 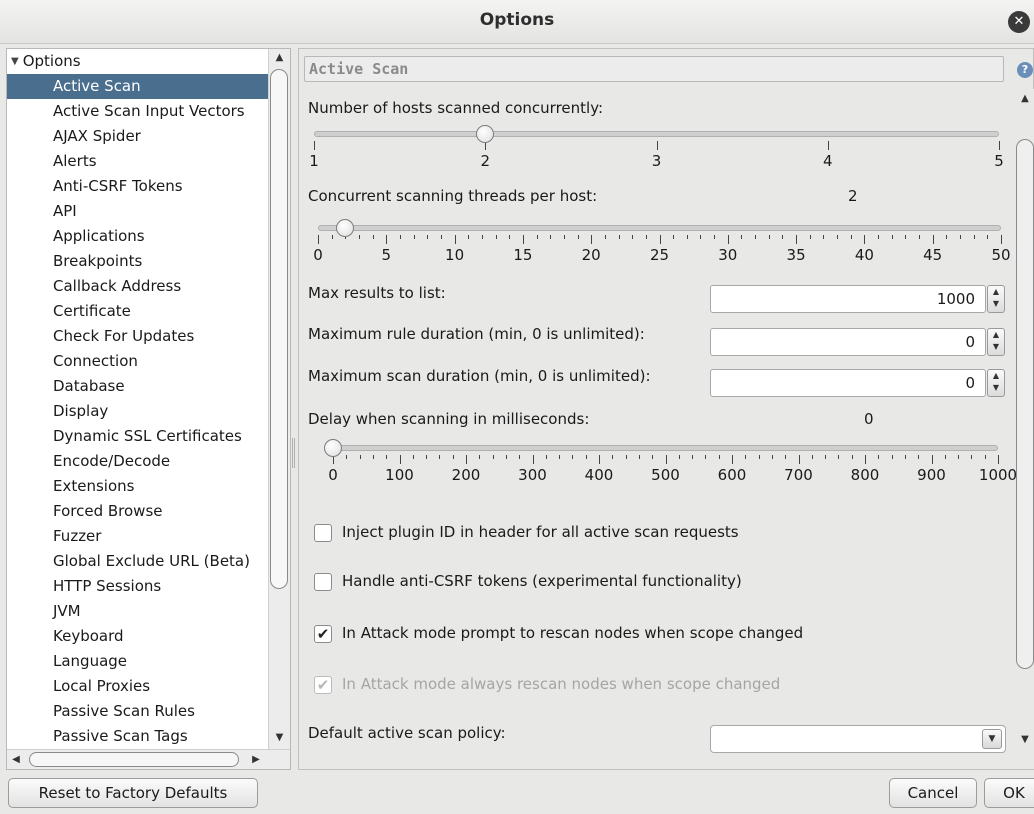 What do you see at coordinates (138, 461) in the screenshot?
I see `tree-item: Encode/Decode` at bounding box center [138, 461].